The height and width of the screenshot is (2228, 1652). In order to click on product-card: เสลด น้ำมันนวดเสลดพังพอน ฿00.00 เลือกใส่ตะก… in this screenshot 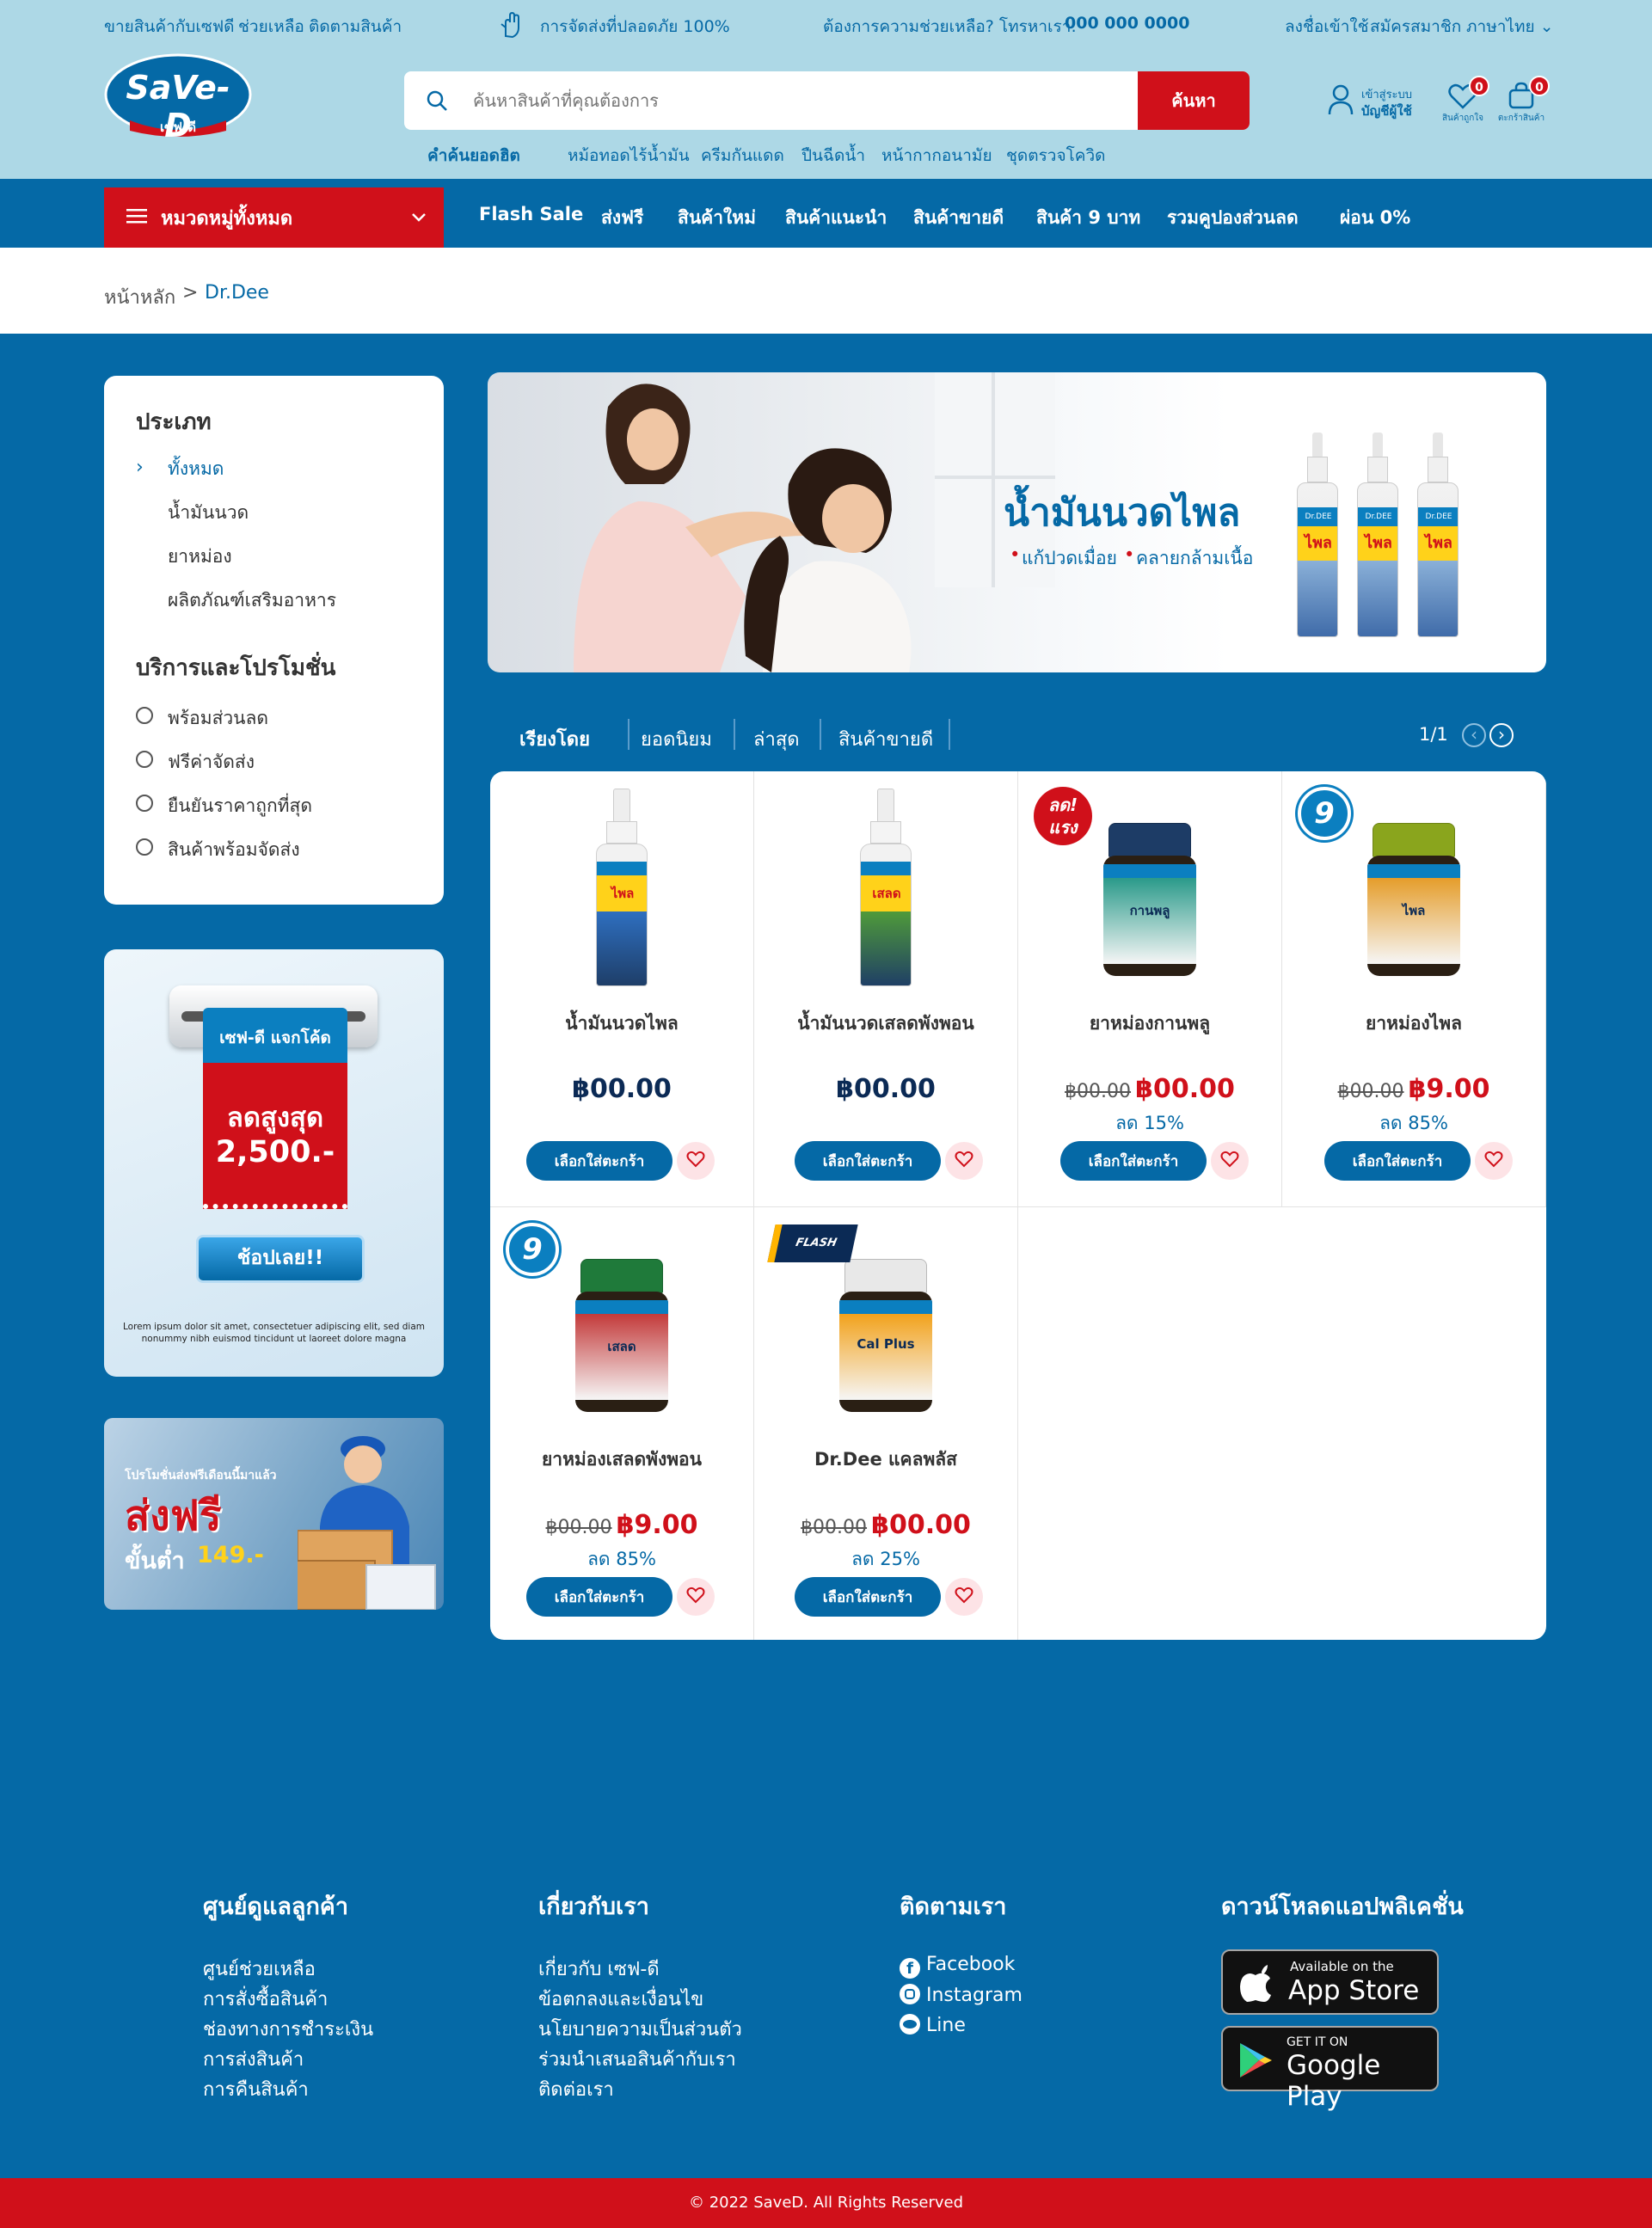, I will do `click(886, 989)`.